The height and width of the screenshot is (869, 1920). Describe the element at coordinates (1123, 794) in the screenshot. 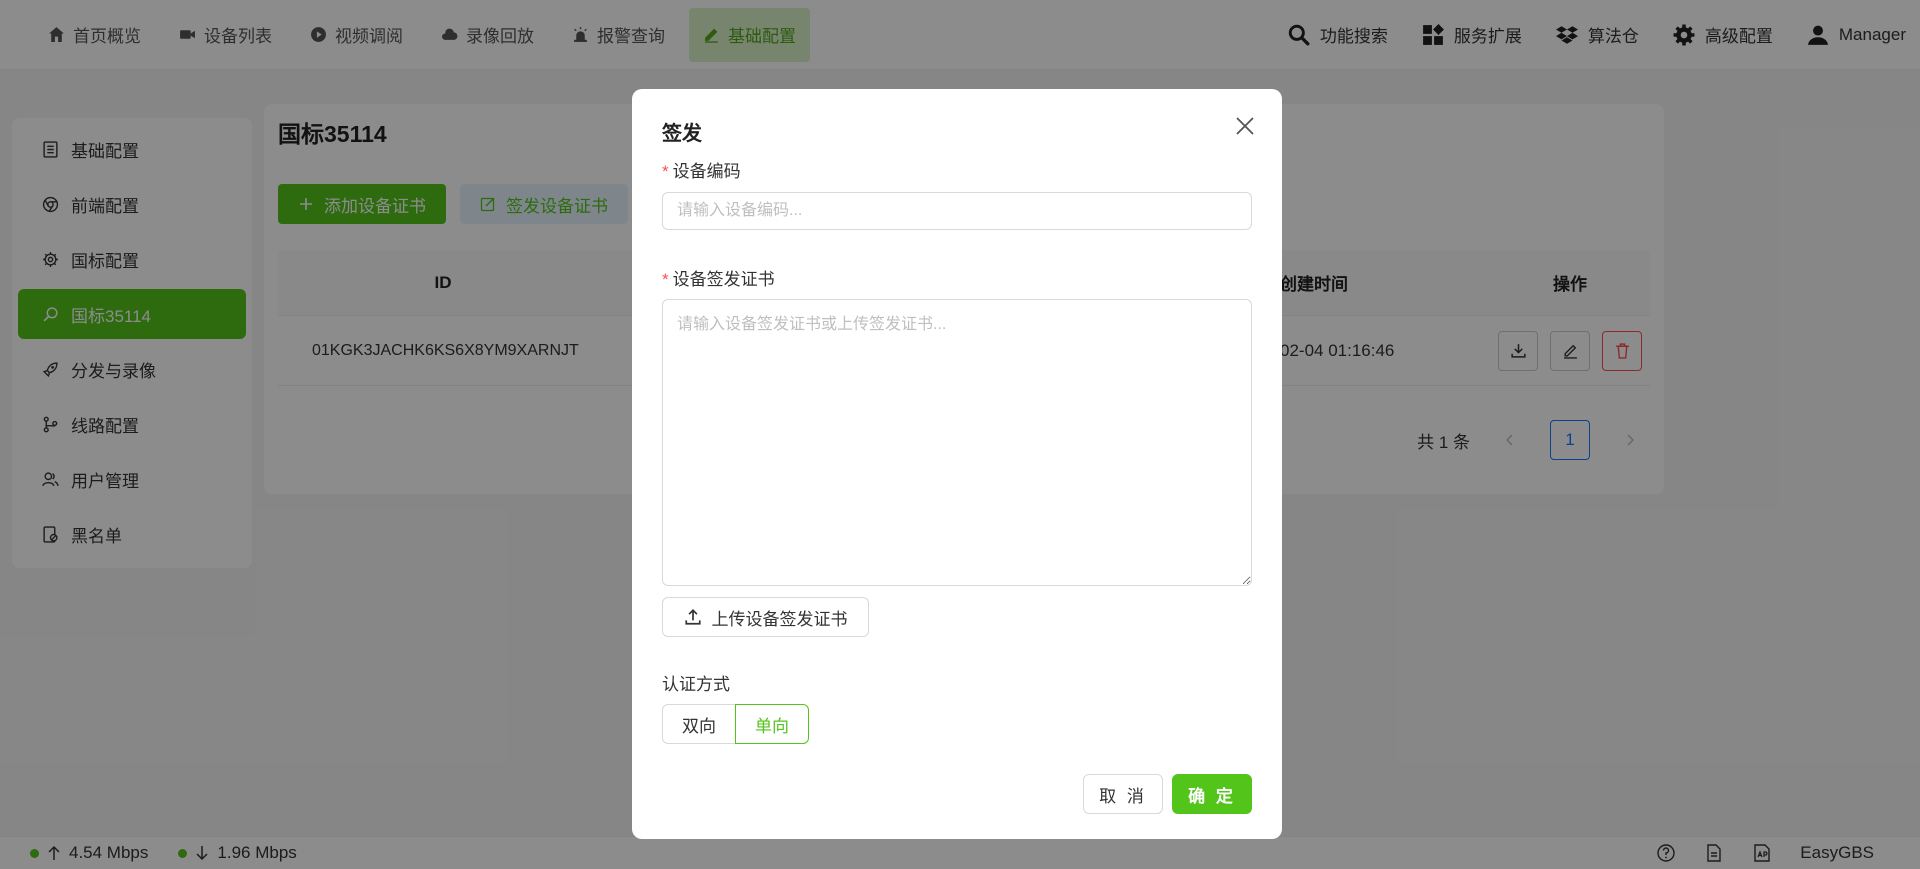

I see `cancel-button: 取 消` at that location.